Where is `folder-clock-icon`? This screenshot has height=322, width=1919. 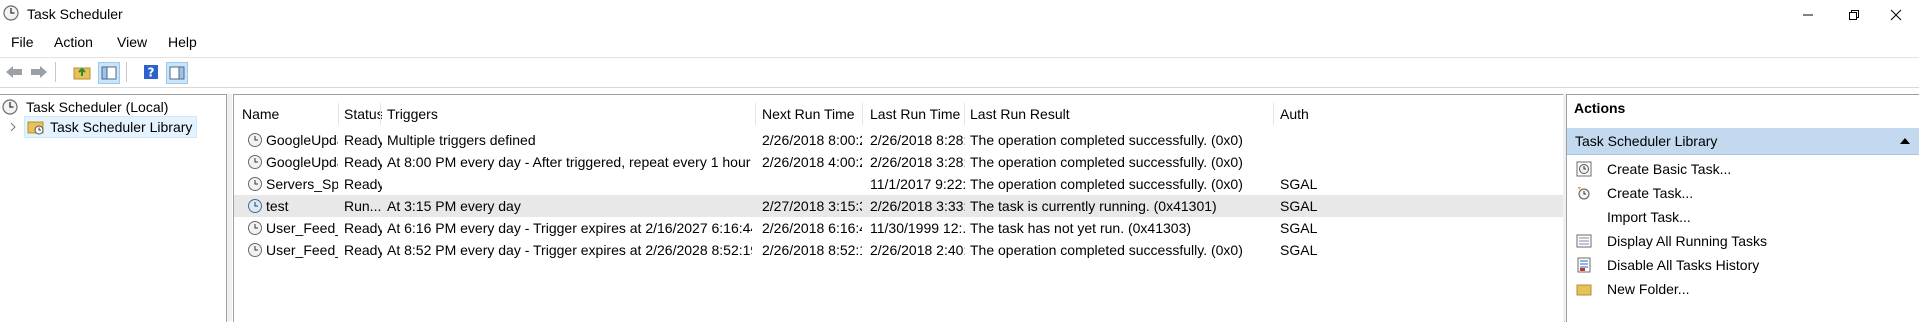
folder-clock-icon is located at coordinates (35, 128).